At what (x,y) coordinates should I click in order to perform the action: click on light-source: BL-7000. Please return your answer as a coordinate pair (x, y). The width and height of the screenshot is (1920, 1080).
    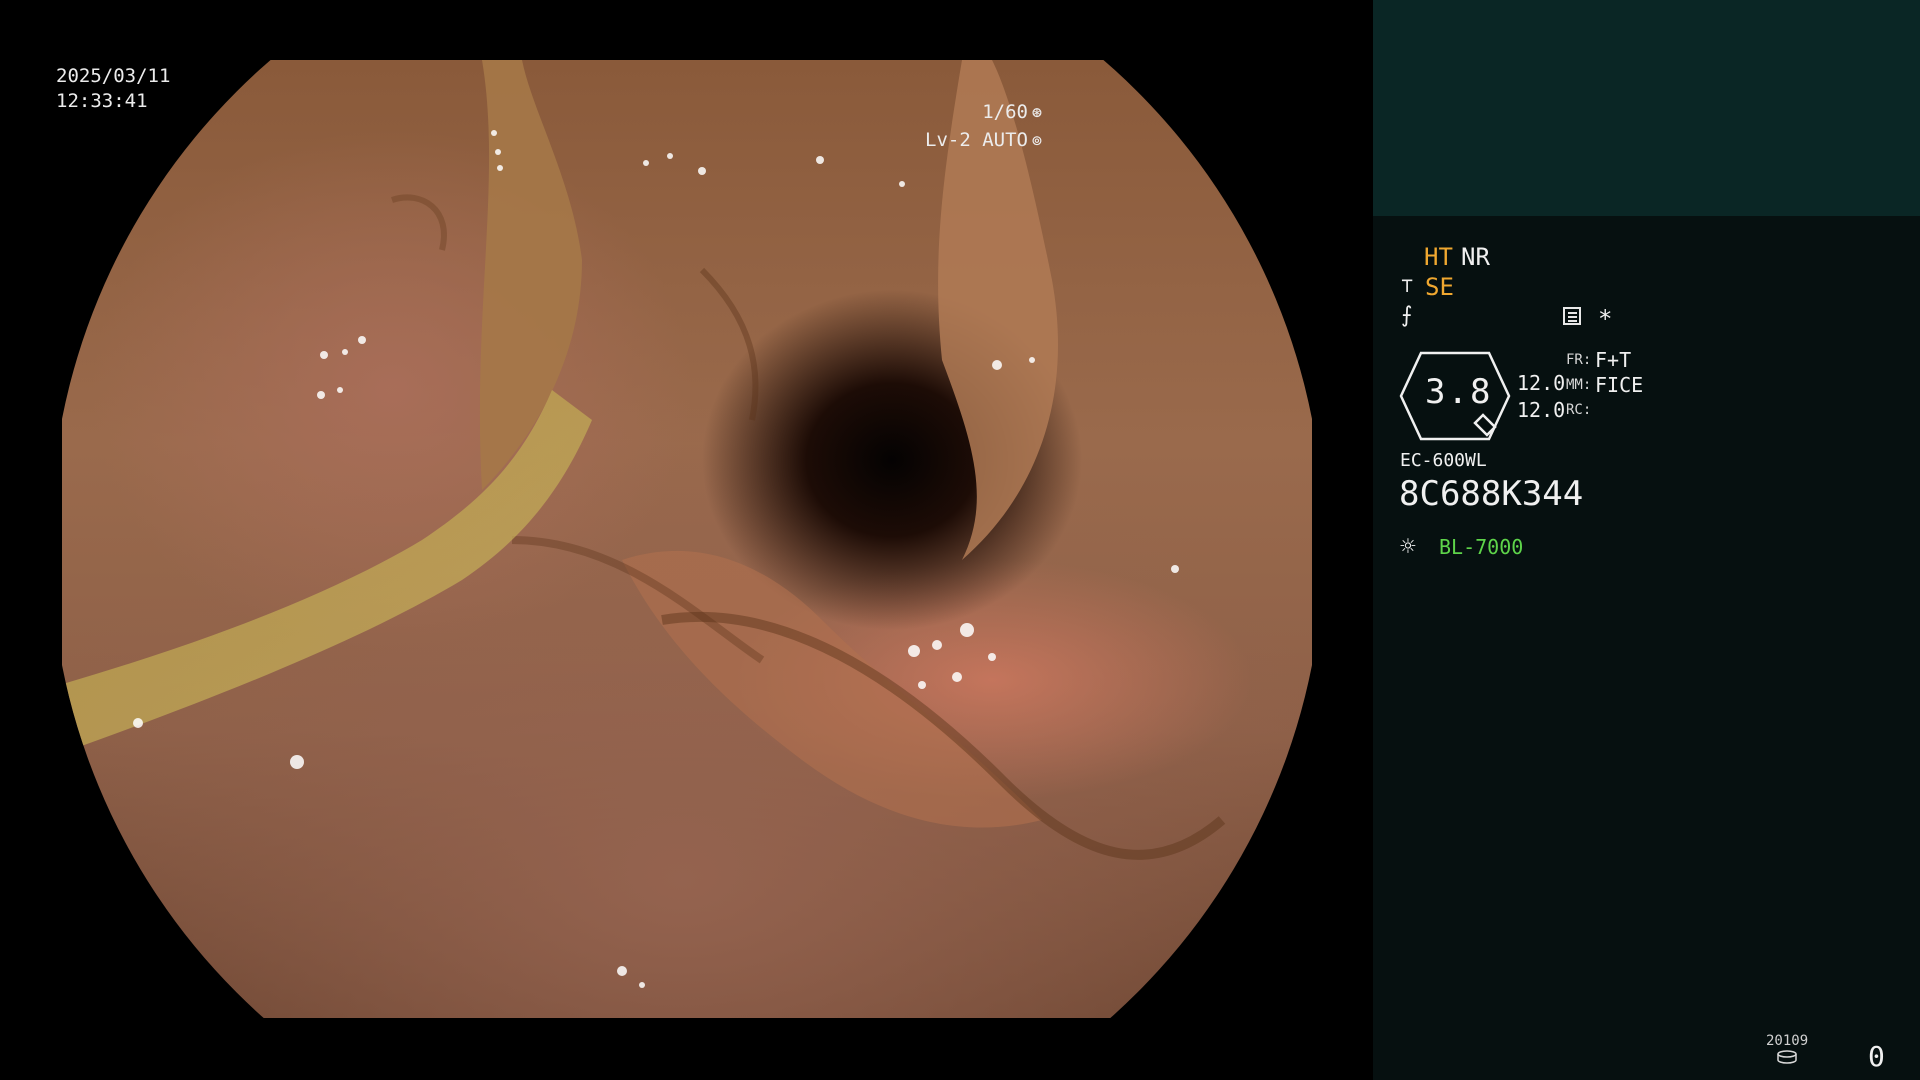
    Looking at the image, I should click on (1481, 547).